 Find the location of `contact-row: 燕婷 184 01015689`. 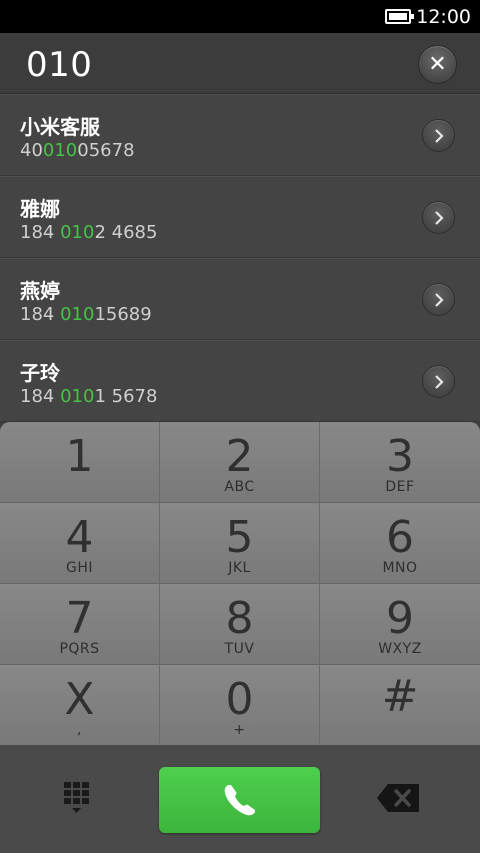

contact-row: 燕婷 184 01015689 is located at coordinates (240, 299).